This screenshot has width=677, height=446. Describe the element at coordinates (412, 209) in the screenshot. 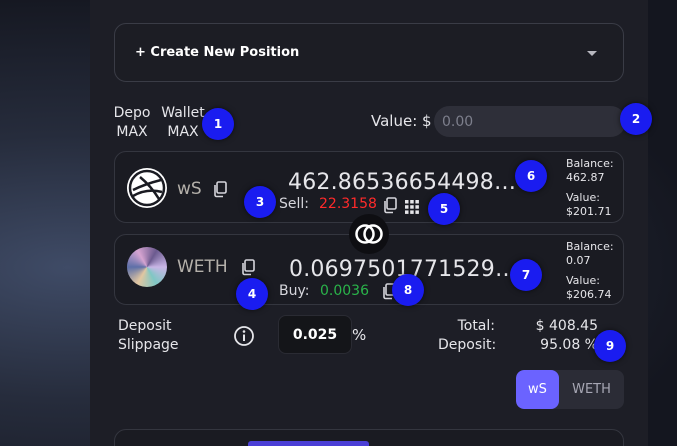

I see `grid-icon` at that location.